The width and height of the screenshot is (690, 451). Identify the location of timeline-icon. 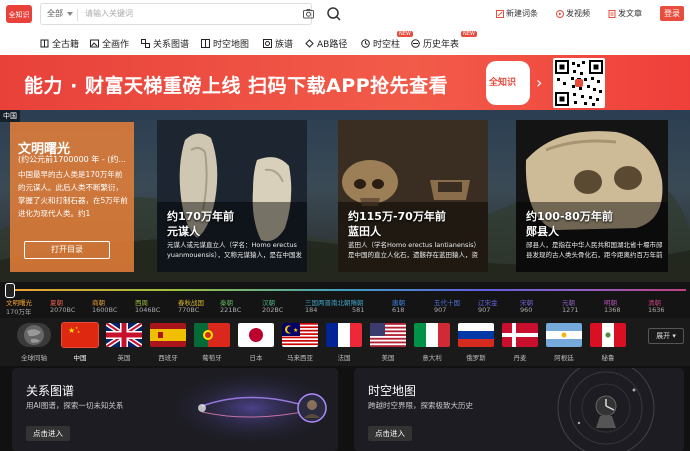
(415, 43).